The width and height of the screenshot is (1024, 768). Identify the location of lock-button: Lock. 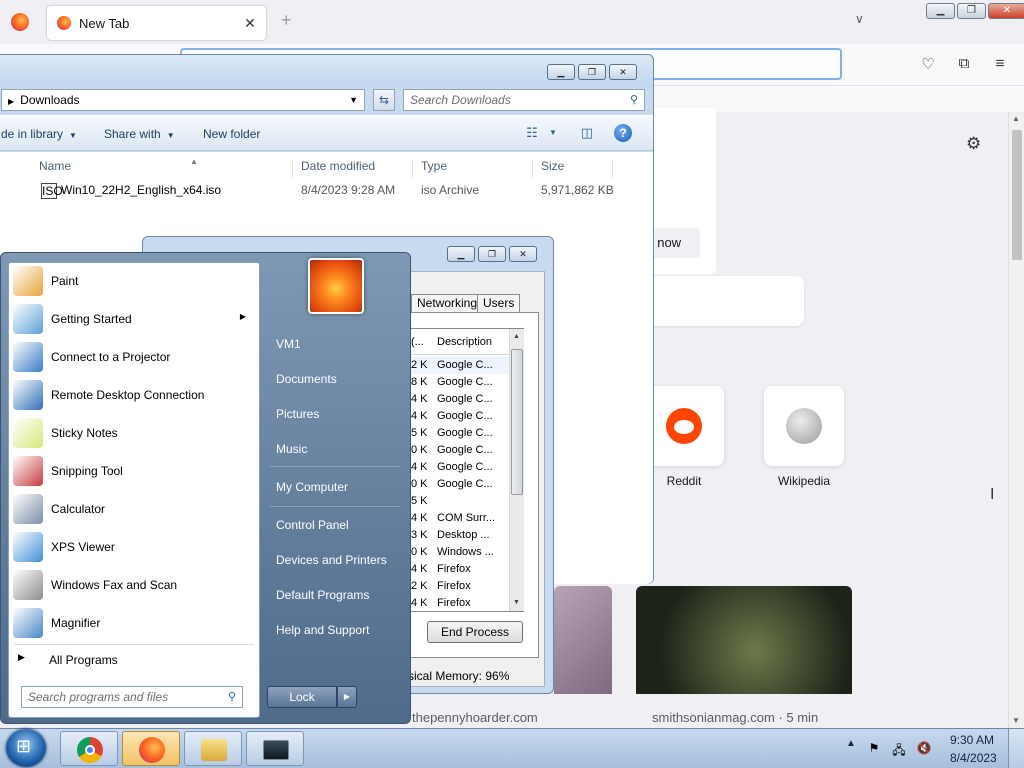
(302, 697).